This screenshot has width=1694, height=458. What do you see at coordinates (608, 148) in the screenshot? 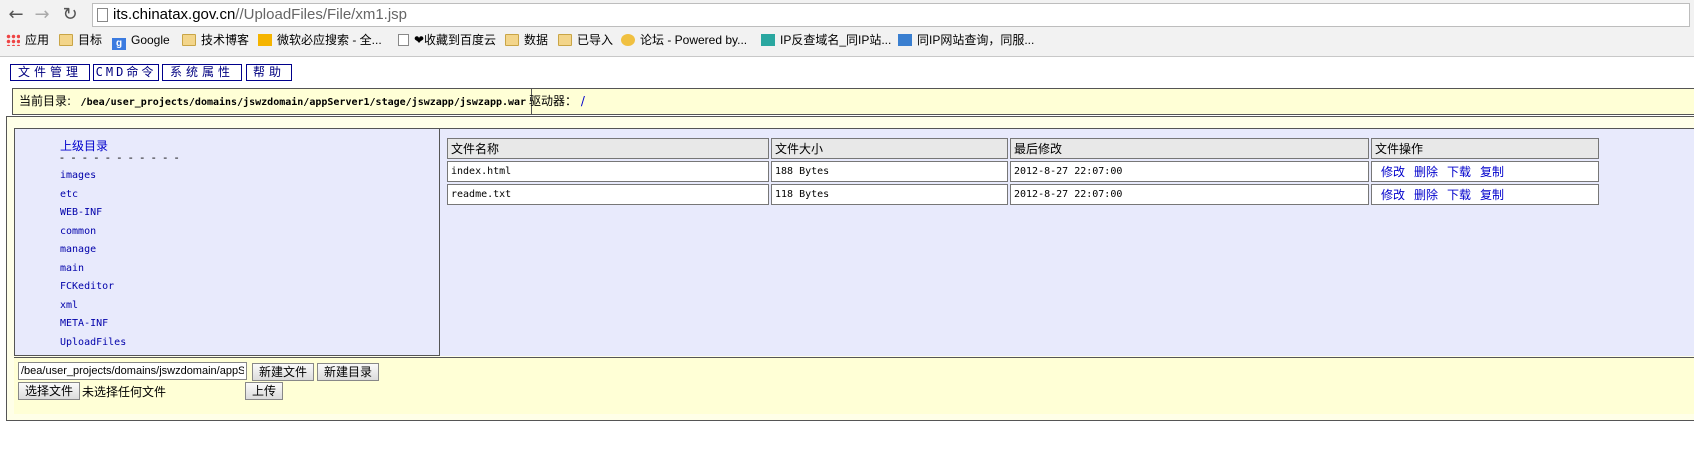
I see `column-header-name: 文件名称` at bounding box center [608, 148].